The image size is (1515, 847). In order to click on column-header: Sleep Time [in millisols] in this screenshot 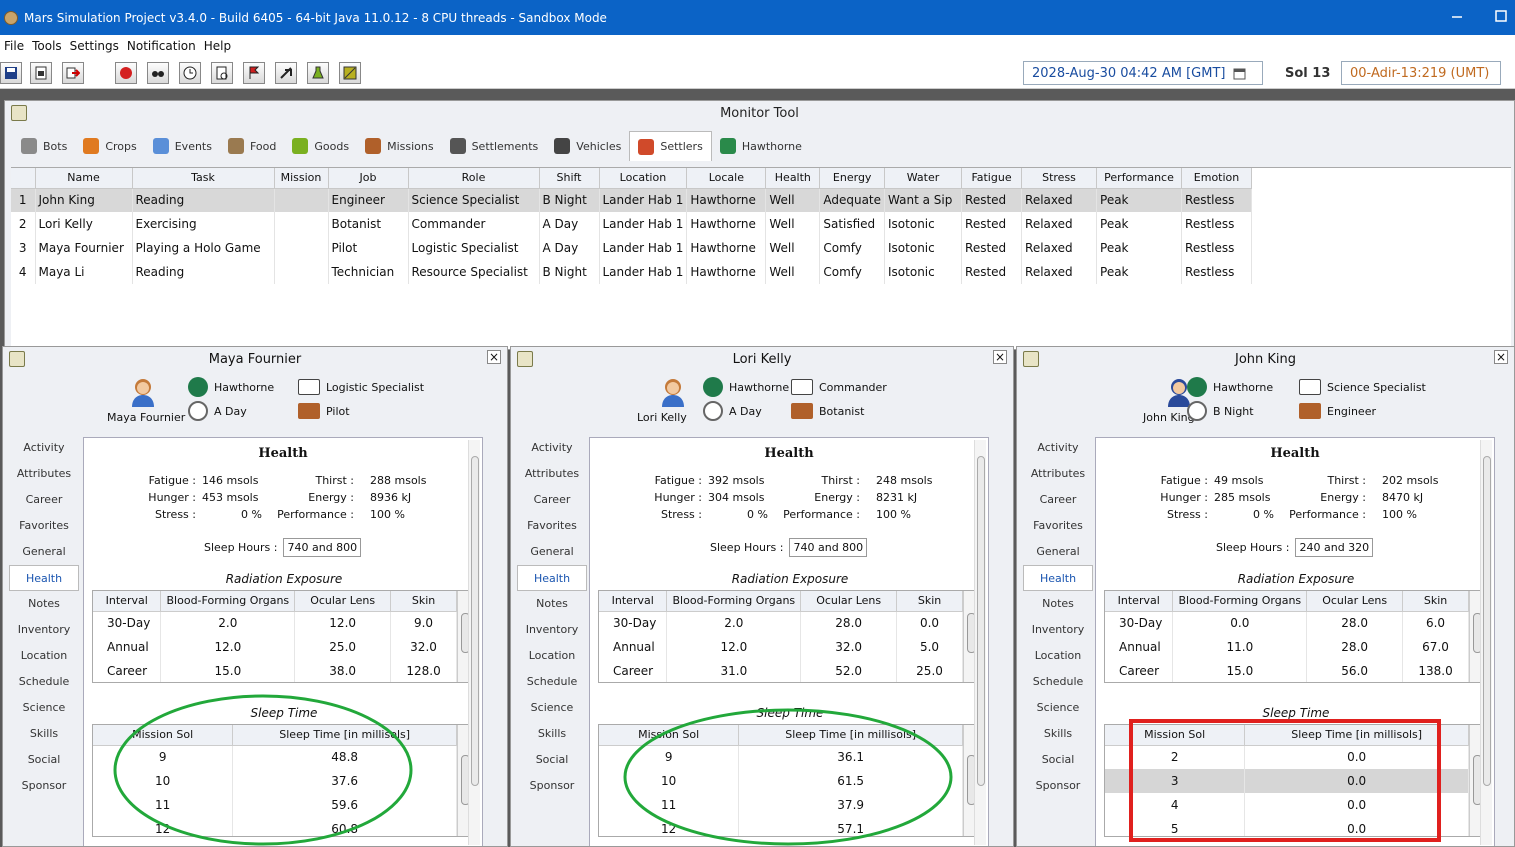, I will do `click(344, 735)`.